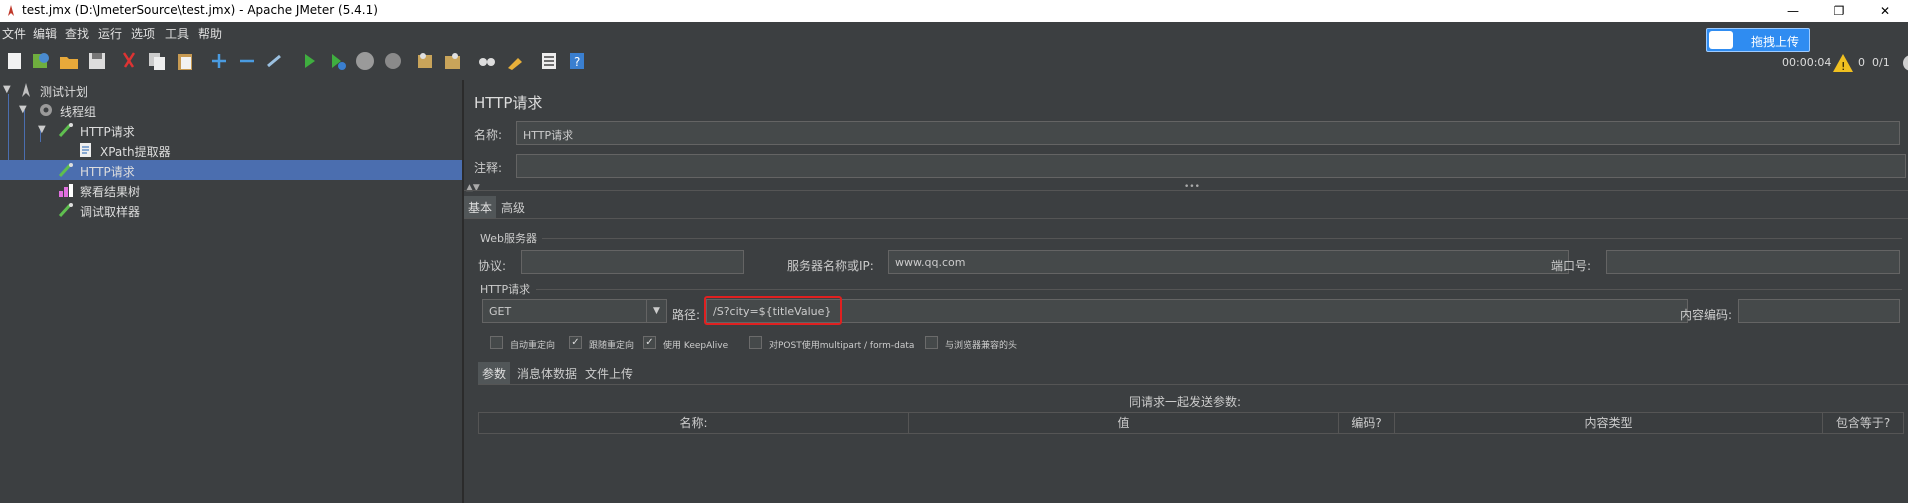 The height and width of the screenshot is (503, 1908). I want to click on warning-icon: !, so click(1843, 63).